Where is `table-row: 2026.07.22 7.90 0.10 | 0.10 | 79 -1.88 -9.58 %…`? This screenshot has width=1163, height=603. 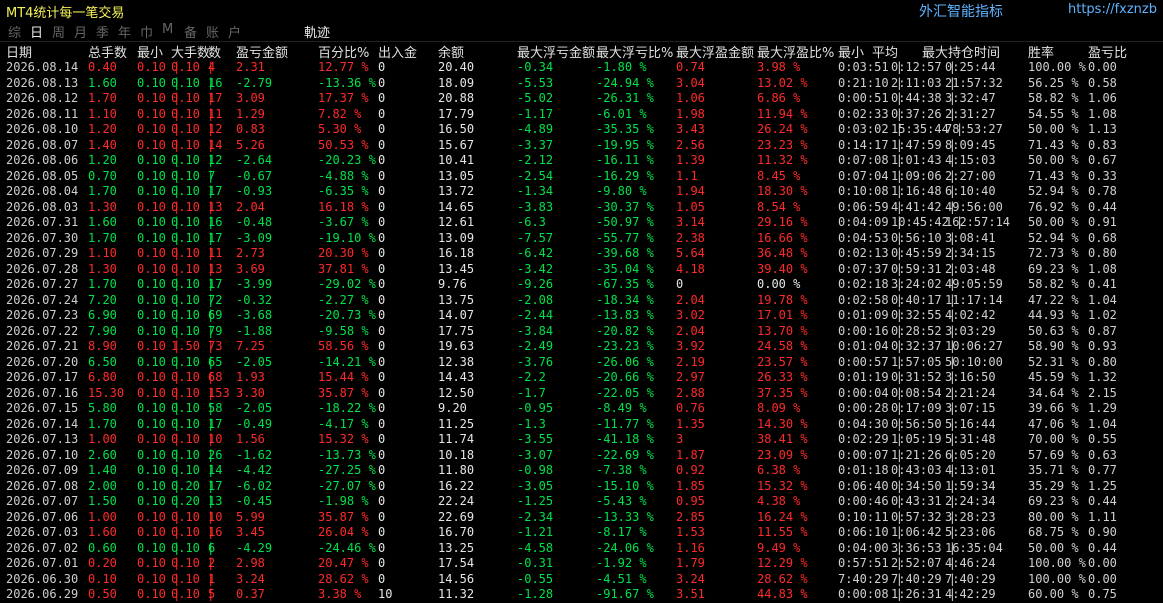 table-row: 2026.07.22 7.90 0.10 | 0.10 | 79 -1.88 -9.58 %… is located at coordinates (581, 332).